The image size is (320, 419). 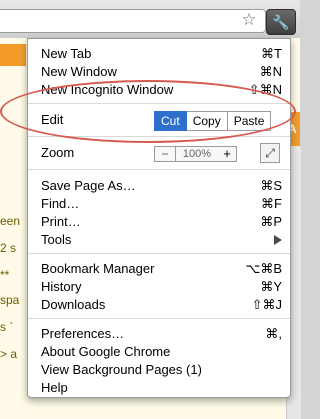 What do you see at coordinates (73, 304) in the screenshot?
I see `menu-item-label: Downloads` at bounding box center [73, 304].